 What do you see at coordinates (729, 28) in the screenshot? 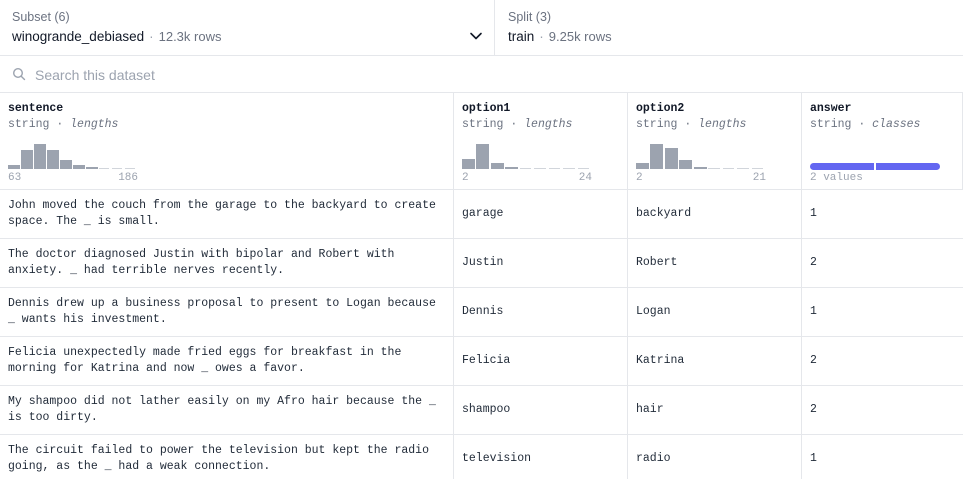
I see `split-dropdown: Split (3) train · 9.25k rows` at bounding box center [729, 28].